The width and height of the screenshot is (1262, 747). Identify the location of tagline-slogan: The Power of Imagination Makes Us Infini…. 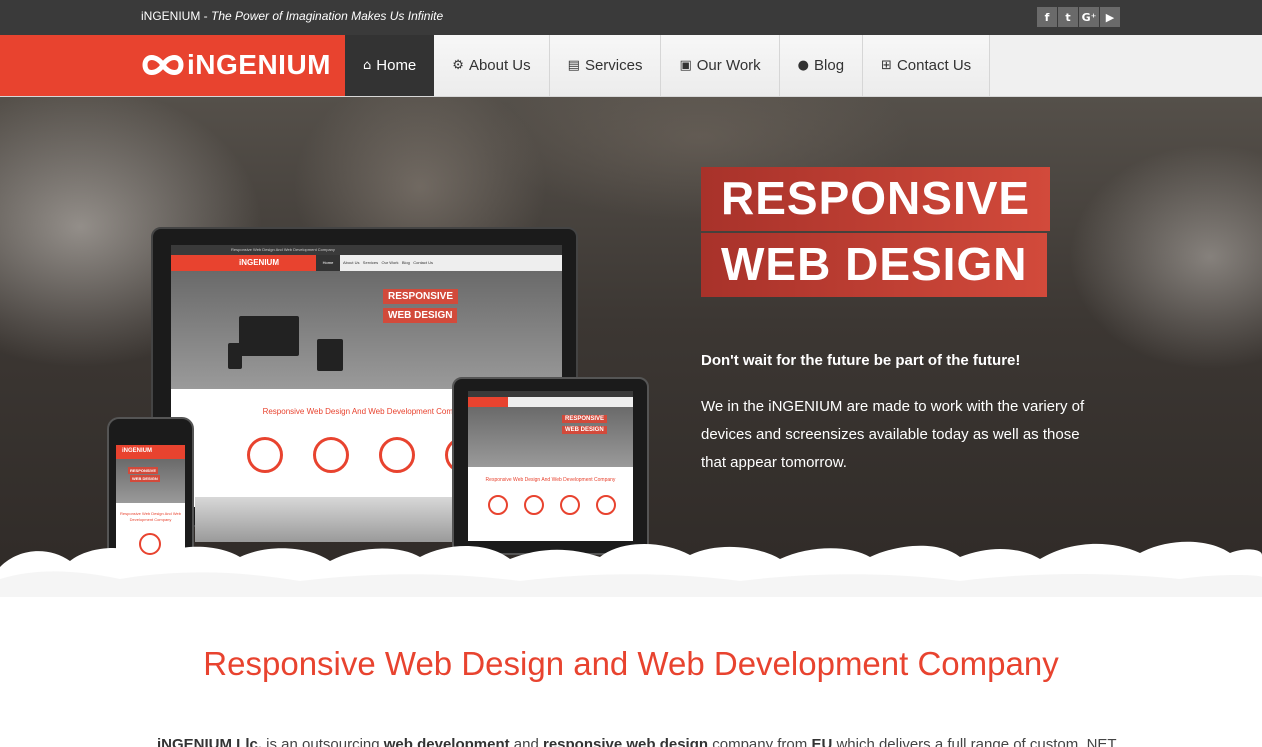
(327, 16).